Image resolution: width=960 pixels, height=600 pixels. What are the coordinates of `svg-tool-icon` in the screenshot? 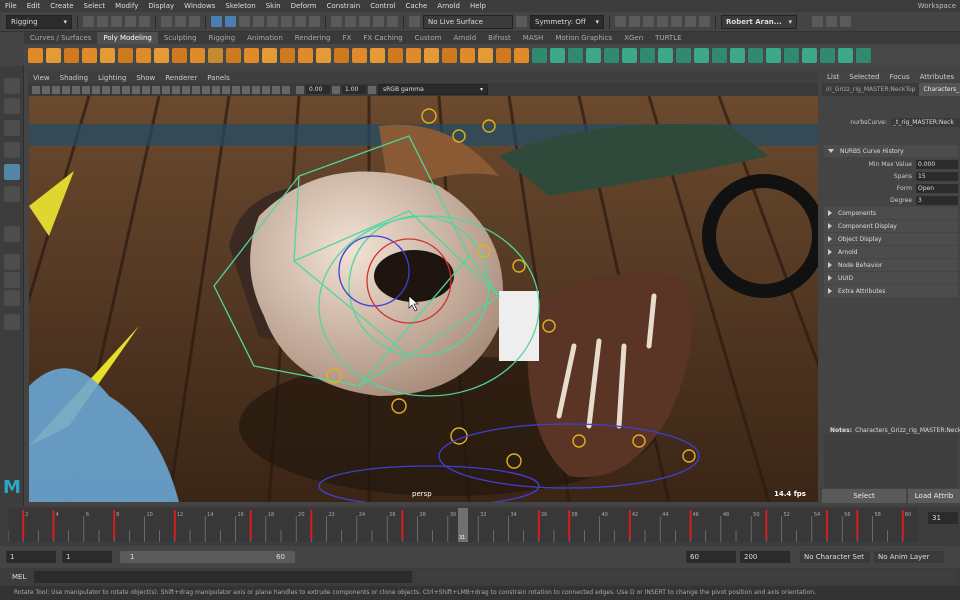 It's located at (215, 55).